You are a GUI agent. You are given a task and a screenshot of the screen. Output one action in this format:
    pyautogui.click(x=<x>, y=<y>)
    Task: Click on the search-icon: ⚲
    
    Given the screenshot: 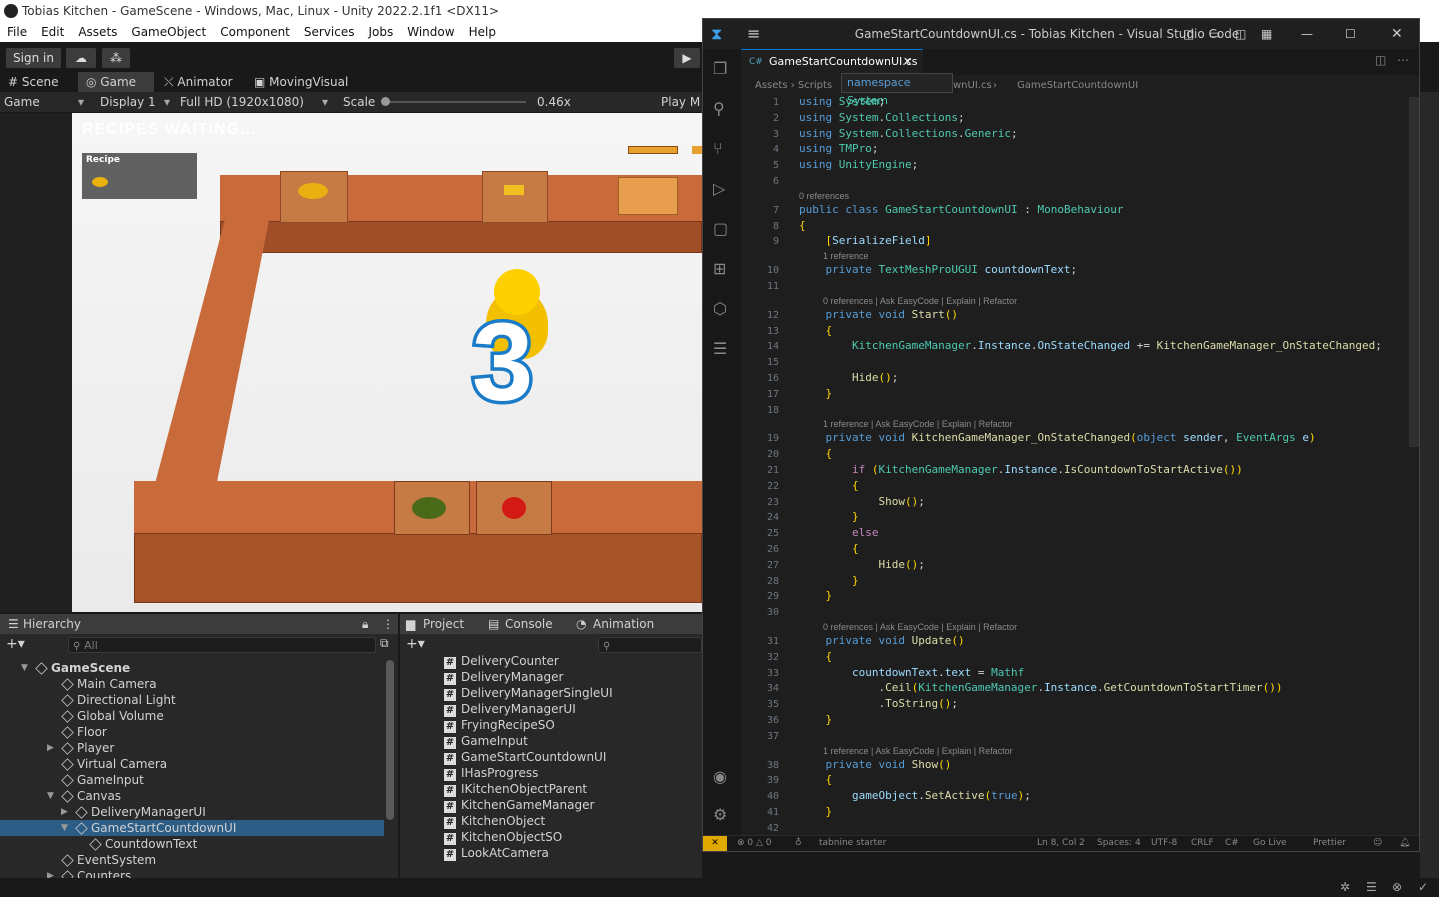 What is the action you would take?
    pyautogui.click(x=719, y=108)
    